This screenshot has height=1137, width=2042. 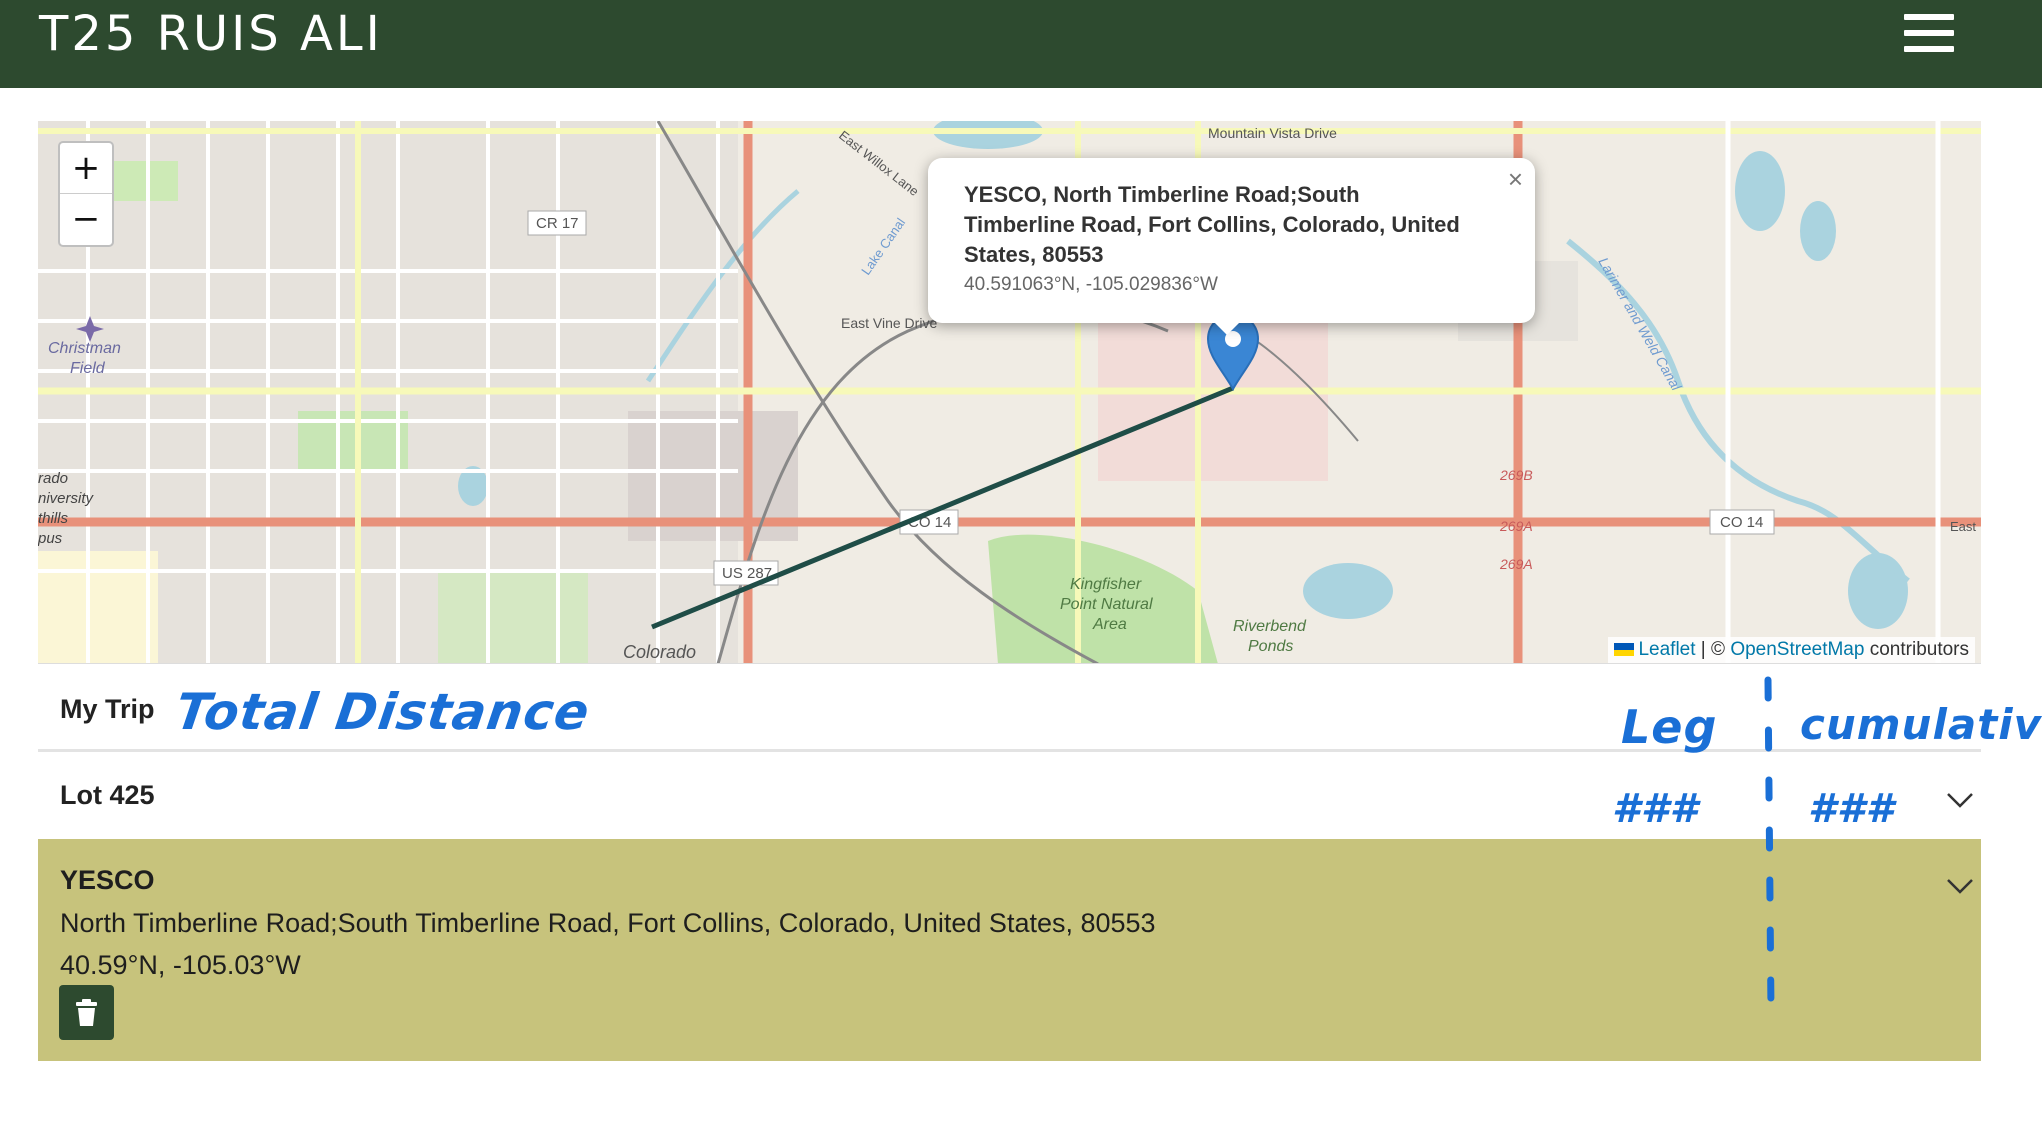 What do you see at coordinates (86, 219) in the screenshot?
I see `zoom-out-button: −` at bounding box center [86, 219].